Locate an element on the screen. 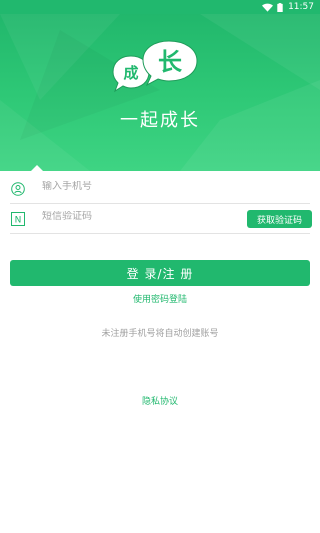  sms-code-input is located at coordinates (137, 216).